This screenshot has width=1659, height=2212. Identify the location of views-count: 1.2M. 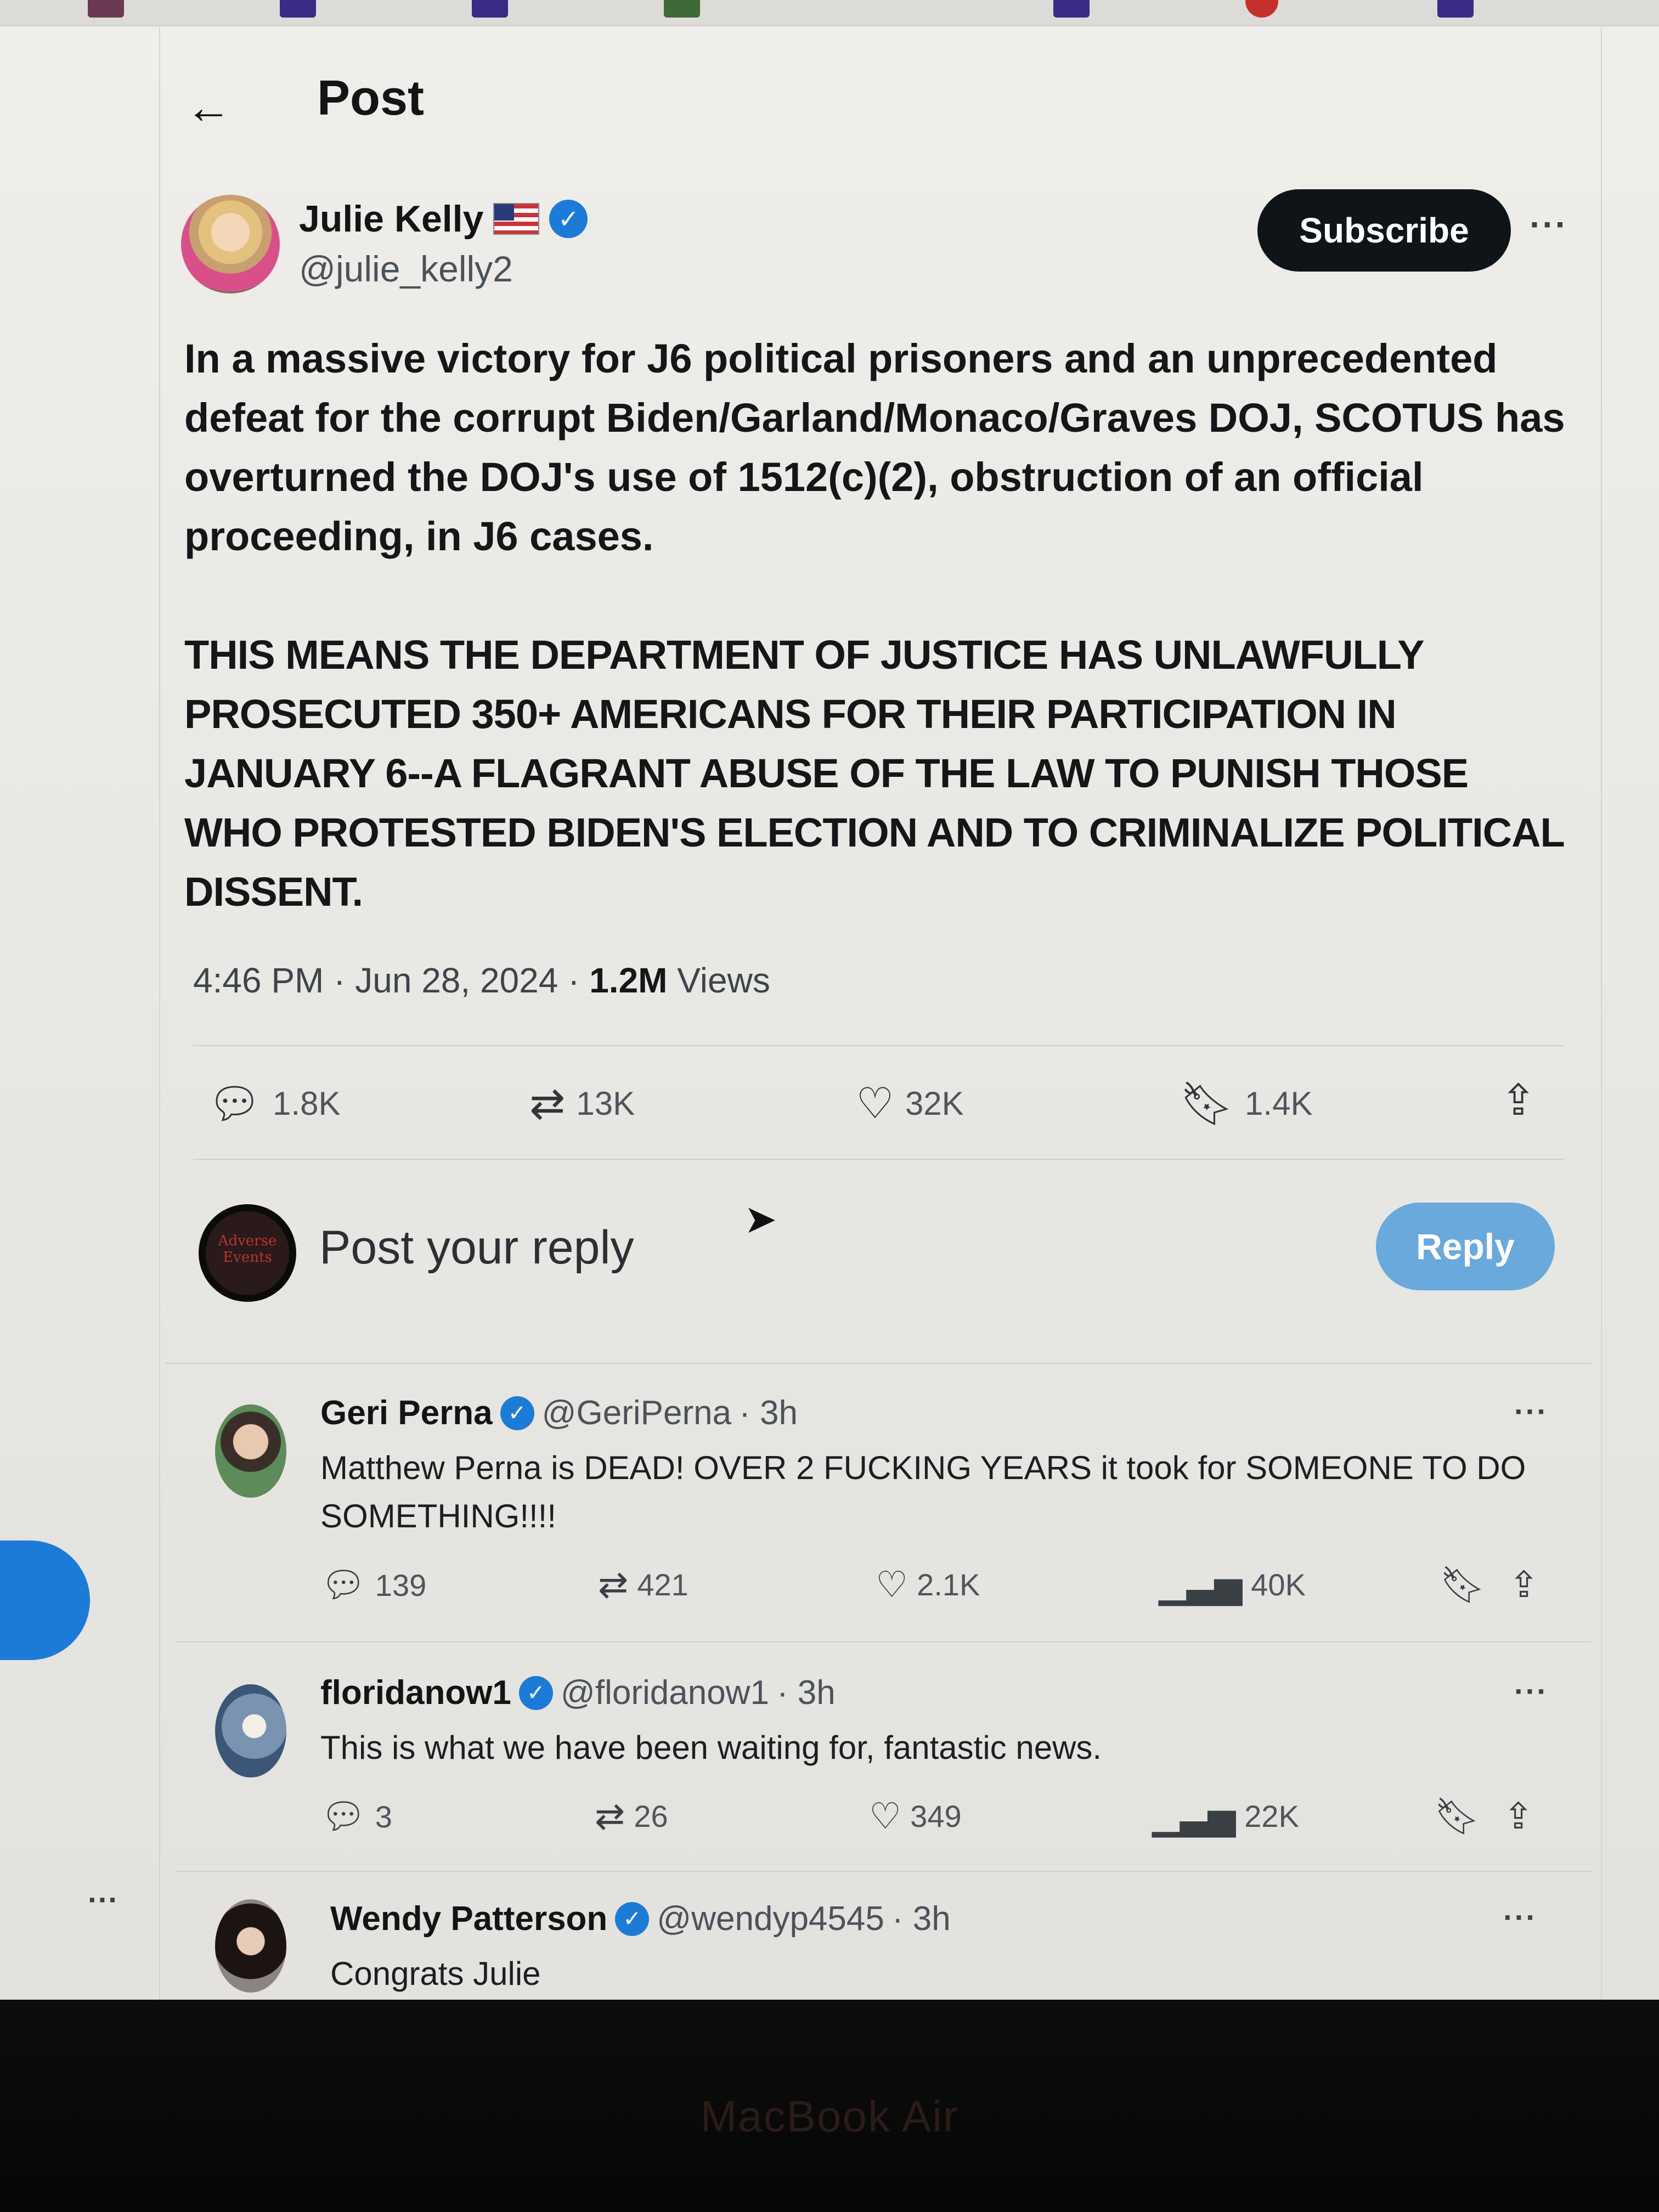
(629, 981).